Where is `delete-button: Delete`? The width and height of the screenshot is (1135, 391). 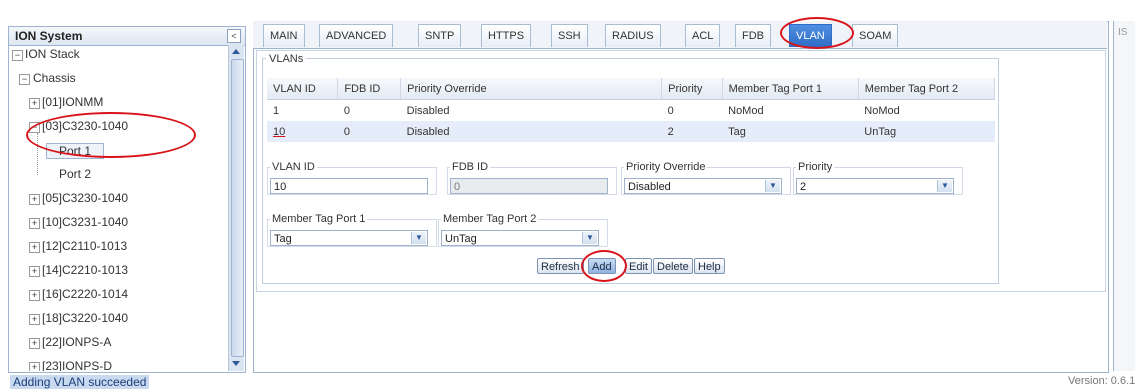
delete-button: Delete is located at coordinates (673, 266).